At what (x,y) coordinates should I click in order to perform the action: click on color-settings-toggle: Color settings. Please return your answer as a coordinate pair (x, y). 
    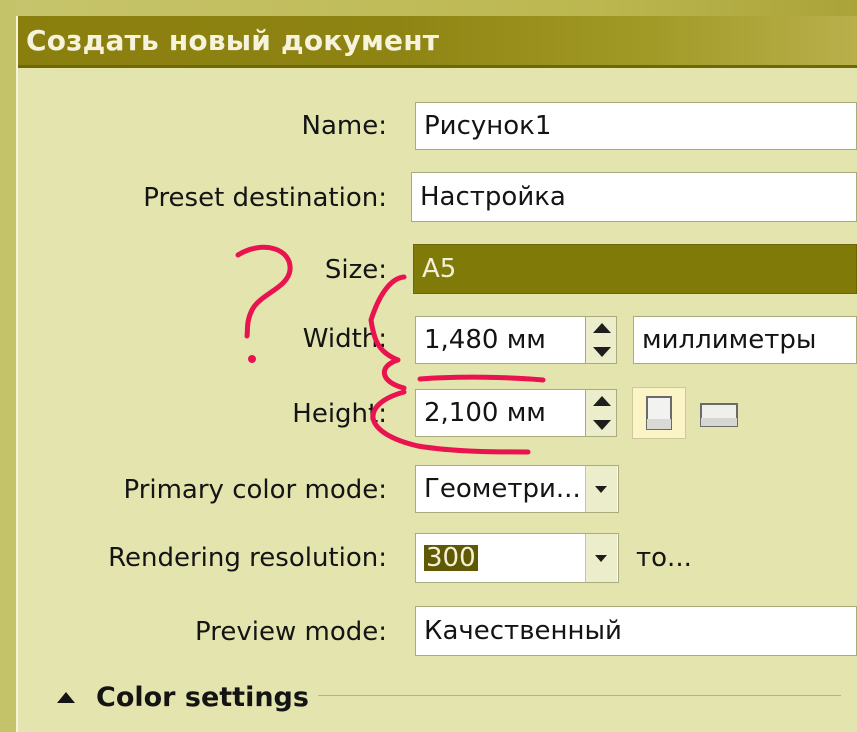
    Looking at the image, I should click on (186, 697).